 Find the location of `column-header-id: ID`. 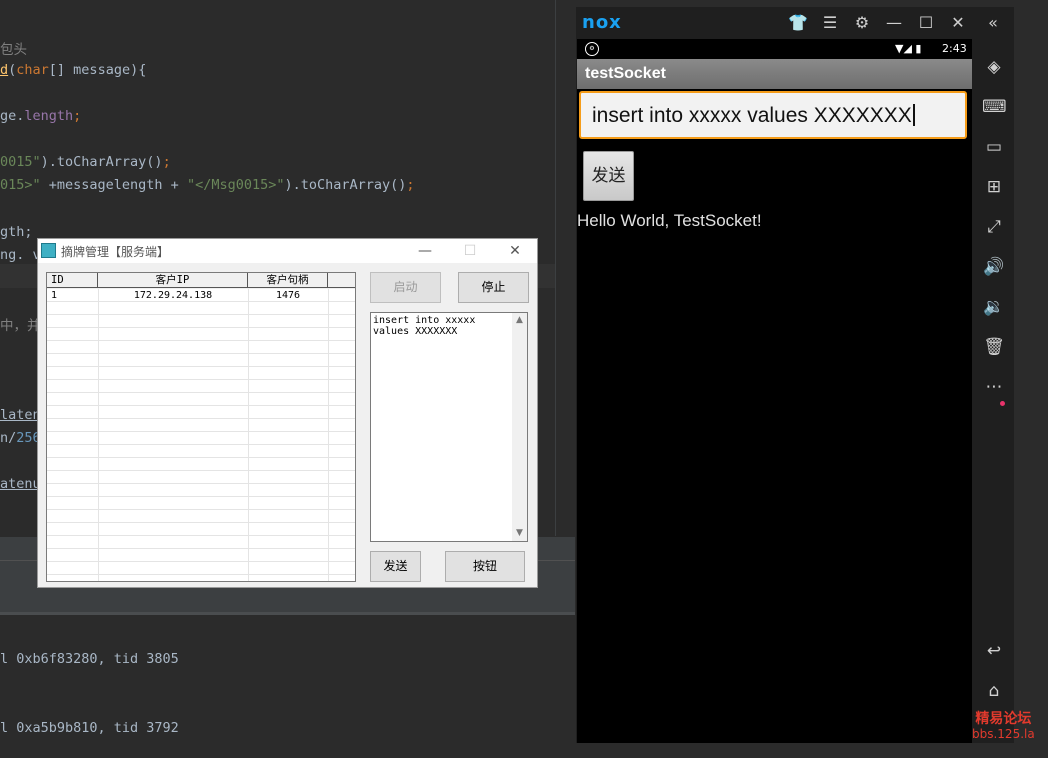

column-header-id: ID is located at coordinates (72, 280).